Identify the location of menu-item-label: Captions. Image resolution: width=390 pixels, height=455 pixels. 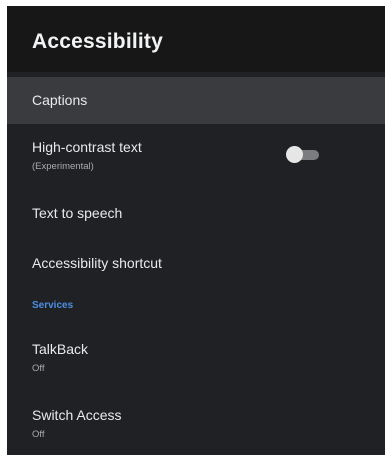
(60, 100).